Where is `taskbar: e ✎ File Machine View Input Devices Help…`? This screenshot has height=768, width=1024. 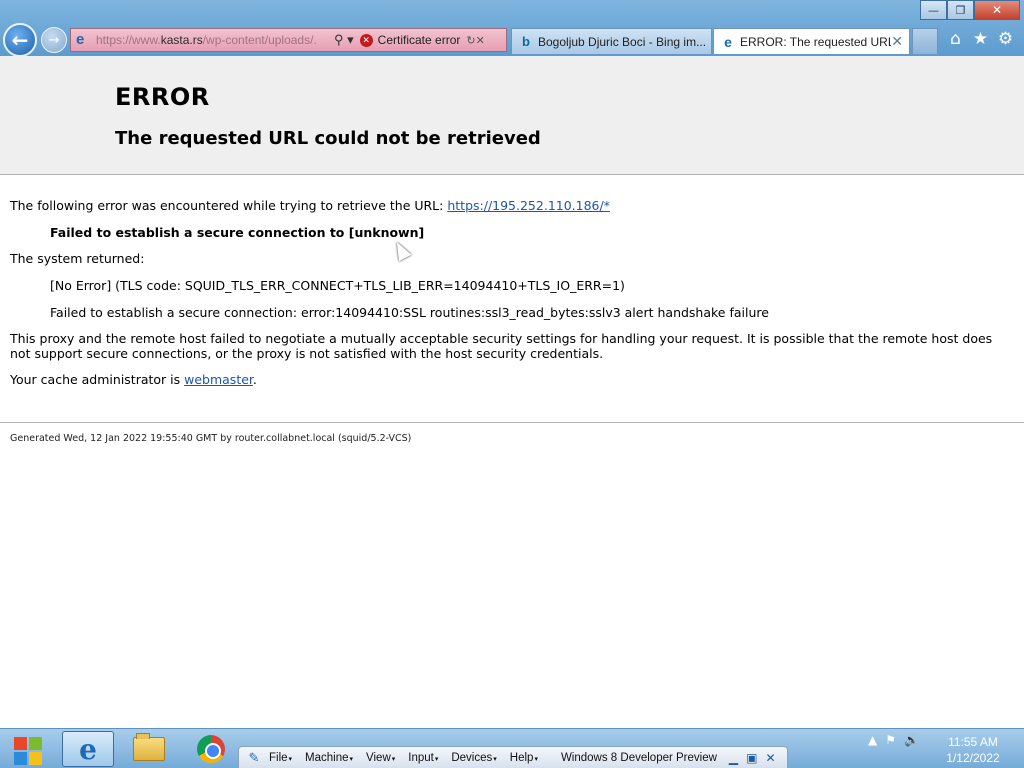
taskbar: e ✎ File Machine View Input Devices Help… is located at coordinates (512, 748).